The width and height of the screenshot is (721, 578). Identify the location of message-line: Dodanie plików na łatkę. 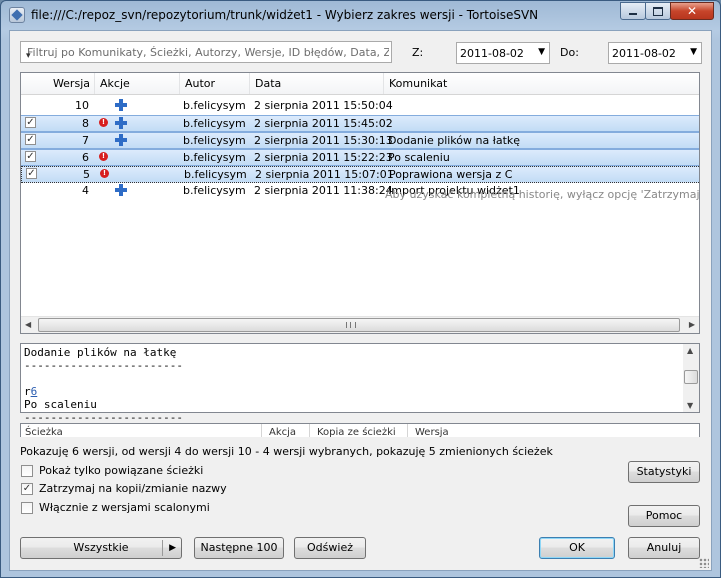
(100, 352).